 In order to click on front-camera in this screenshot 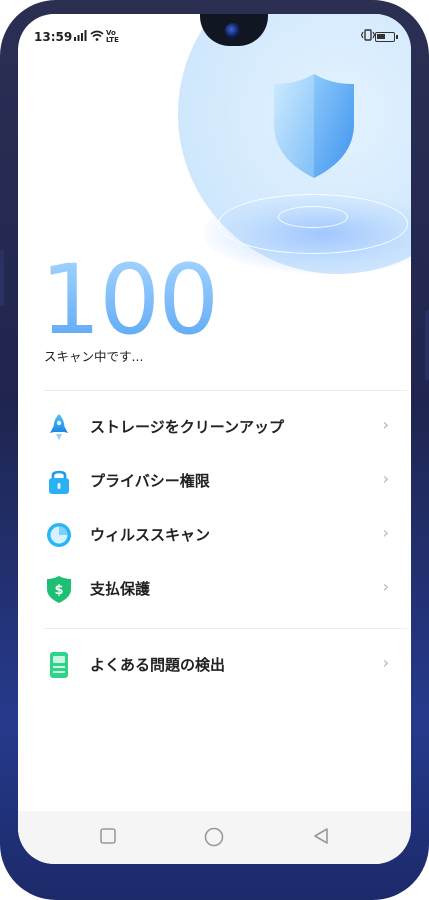, I will do `click(233, 31)`.